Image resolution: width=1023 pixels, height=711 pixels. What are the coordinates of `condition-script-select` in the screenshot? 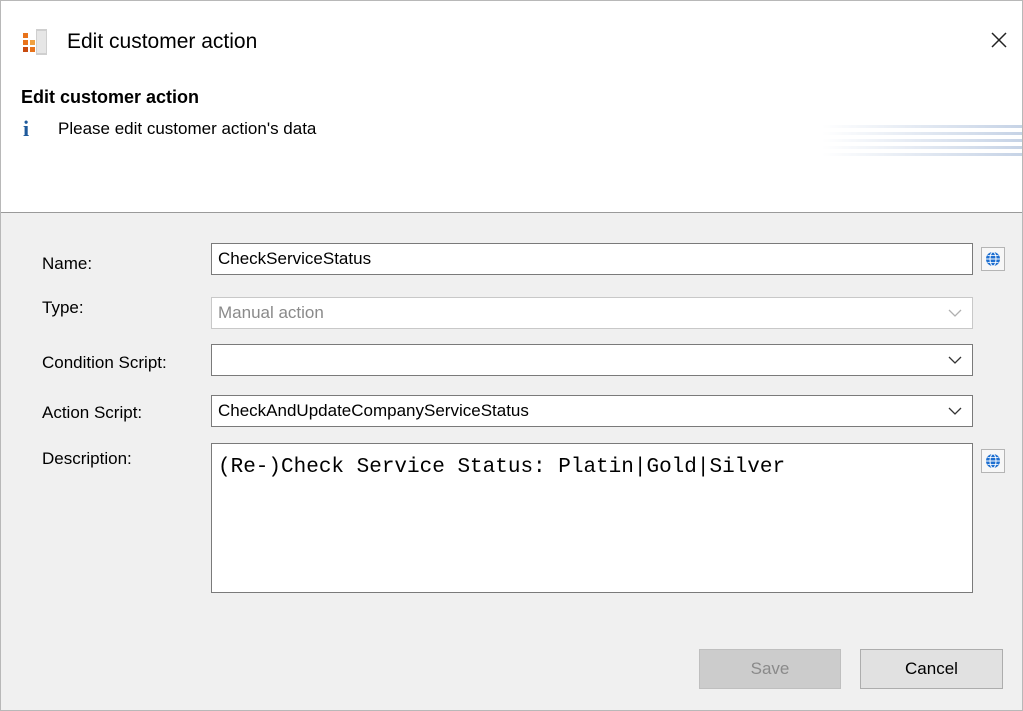 It's located at (592, 360).